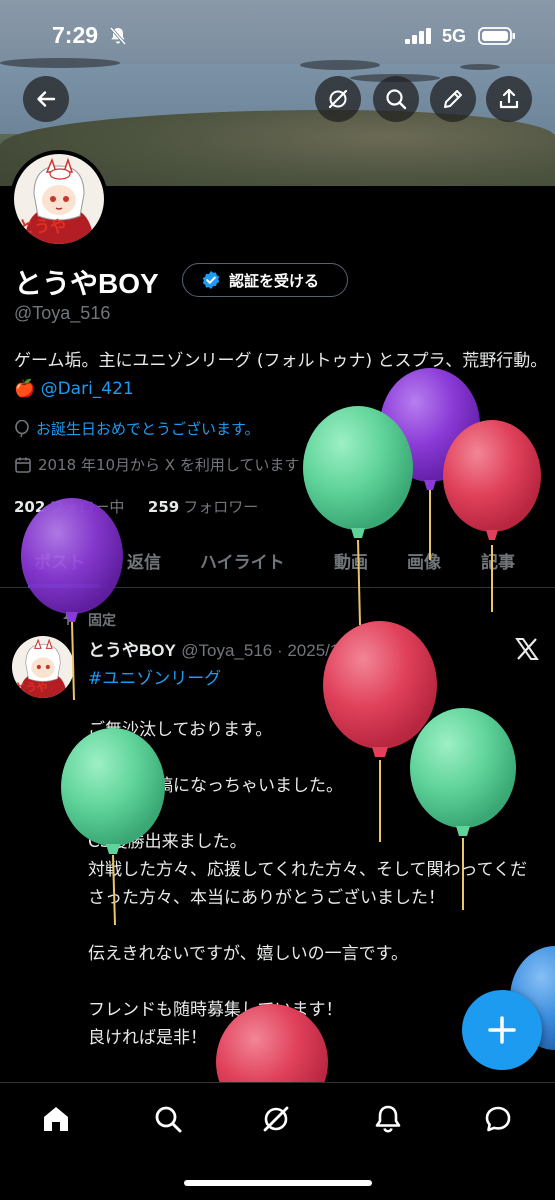 This screenshot has height=1200, width=555. I want to click on edit-button, so click(453, 99).